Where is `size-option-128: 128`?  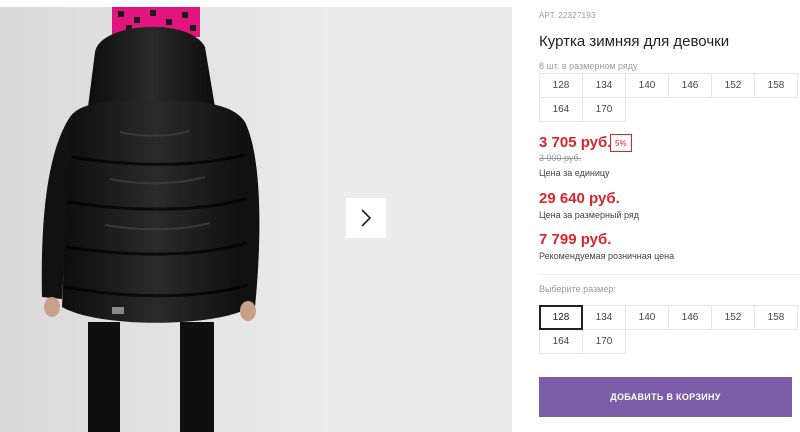
size-option-128: 128 is located at coordinates (561, 317).